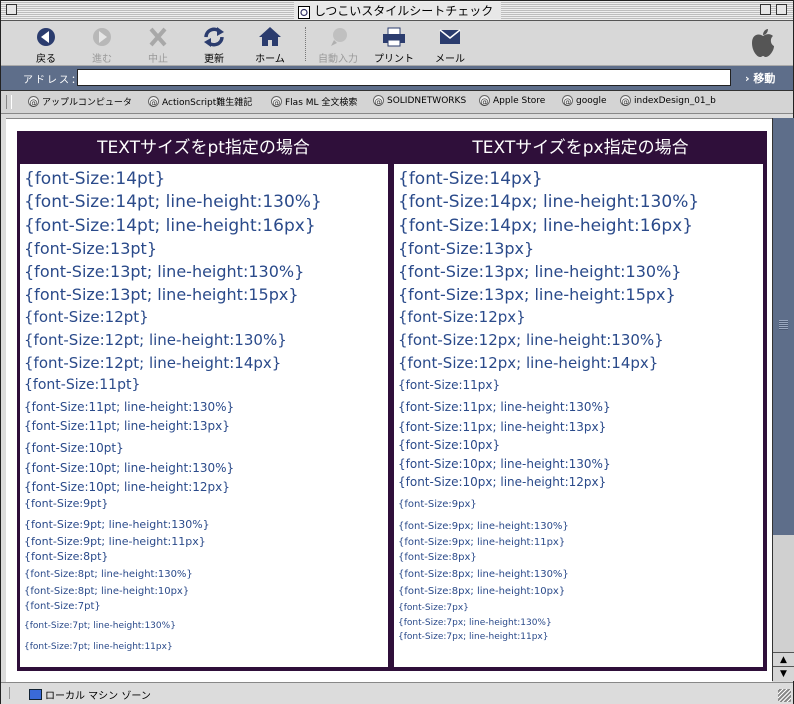 This screenshot has width=794, height=704. I want to click on address-label: アドレス：, so click(53, 80).